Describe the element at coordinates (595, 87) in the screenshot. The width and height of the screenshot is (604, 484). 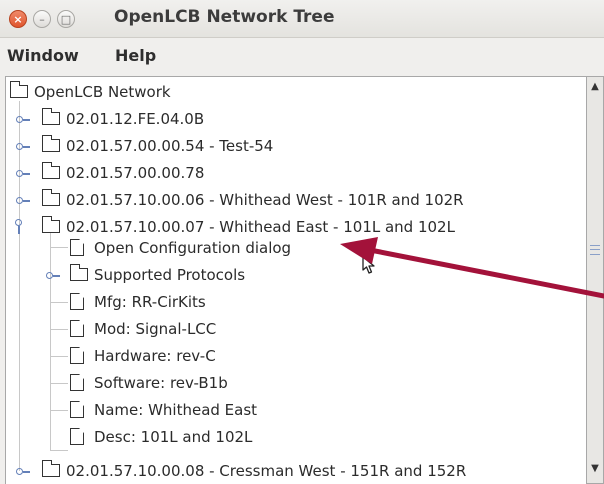
I see `scroll-up-arrow-icon: ▲` at that location.